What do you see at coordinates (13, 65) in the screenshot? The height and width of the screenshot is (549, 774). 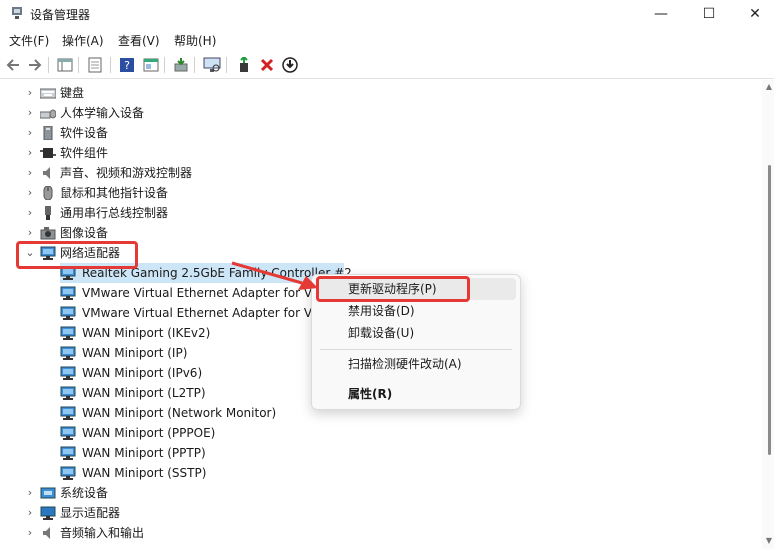 I see `back-icon` at bounding box center [13, 65].